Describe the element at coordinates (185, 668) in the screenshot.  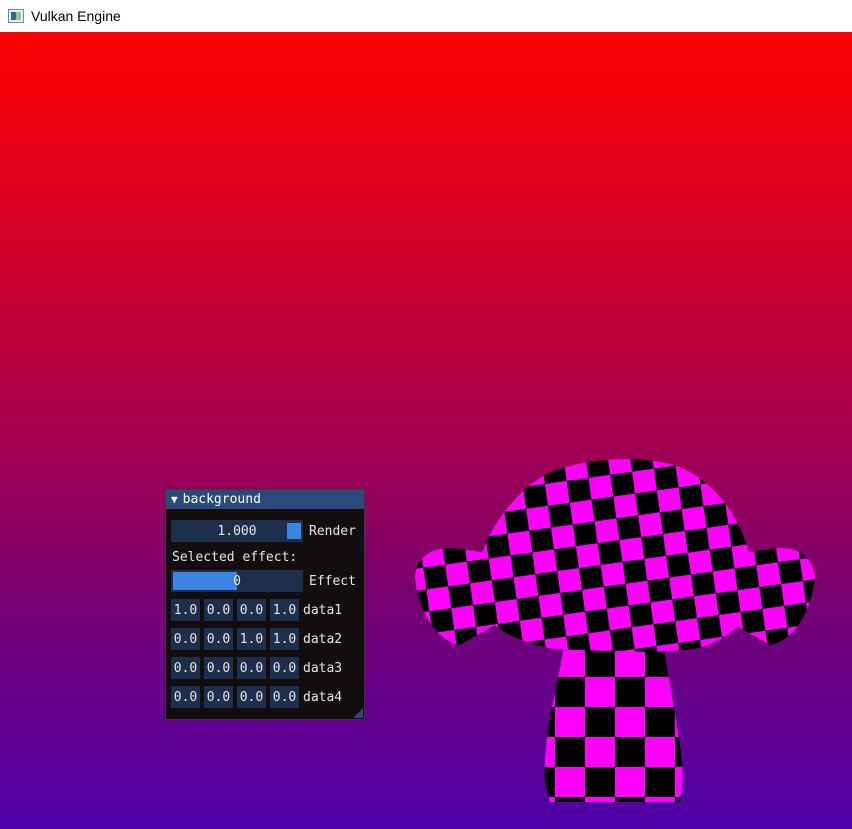
I see `data3-x-field: 0.0` at that location.